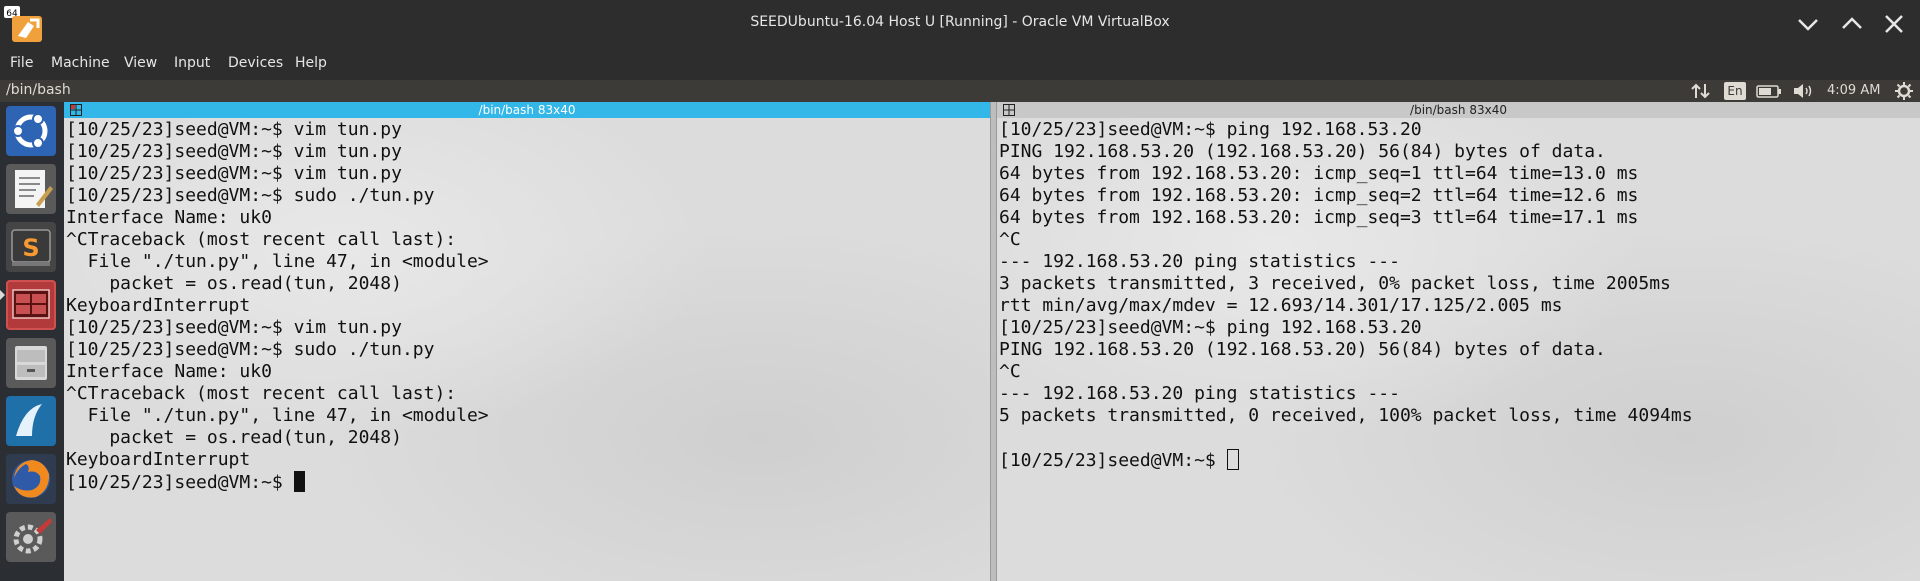  I want to click on text-editor-button, so click(31, 189).